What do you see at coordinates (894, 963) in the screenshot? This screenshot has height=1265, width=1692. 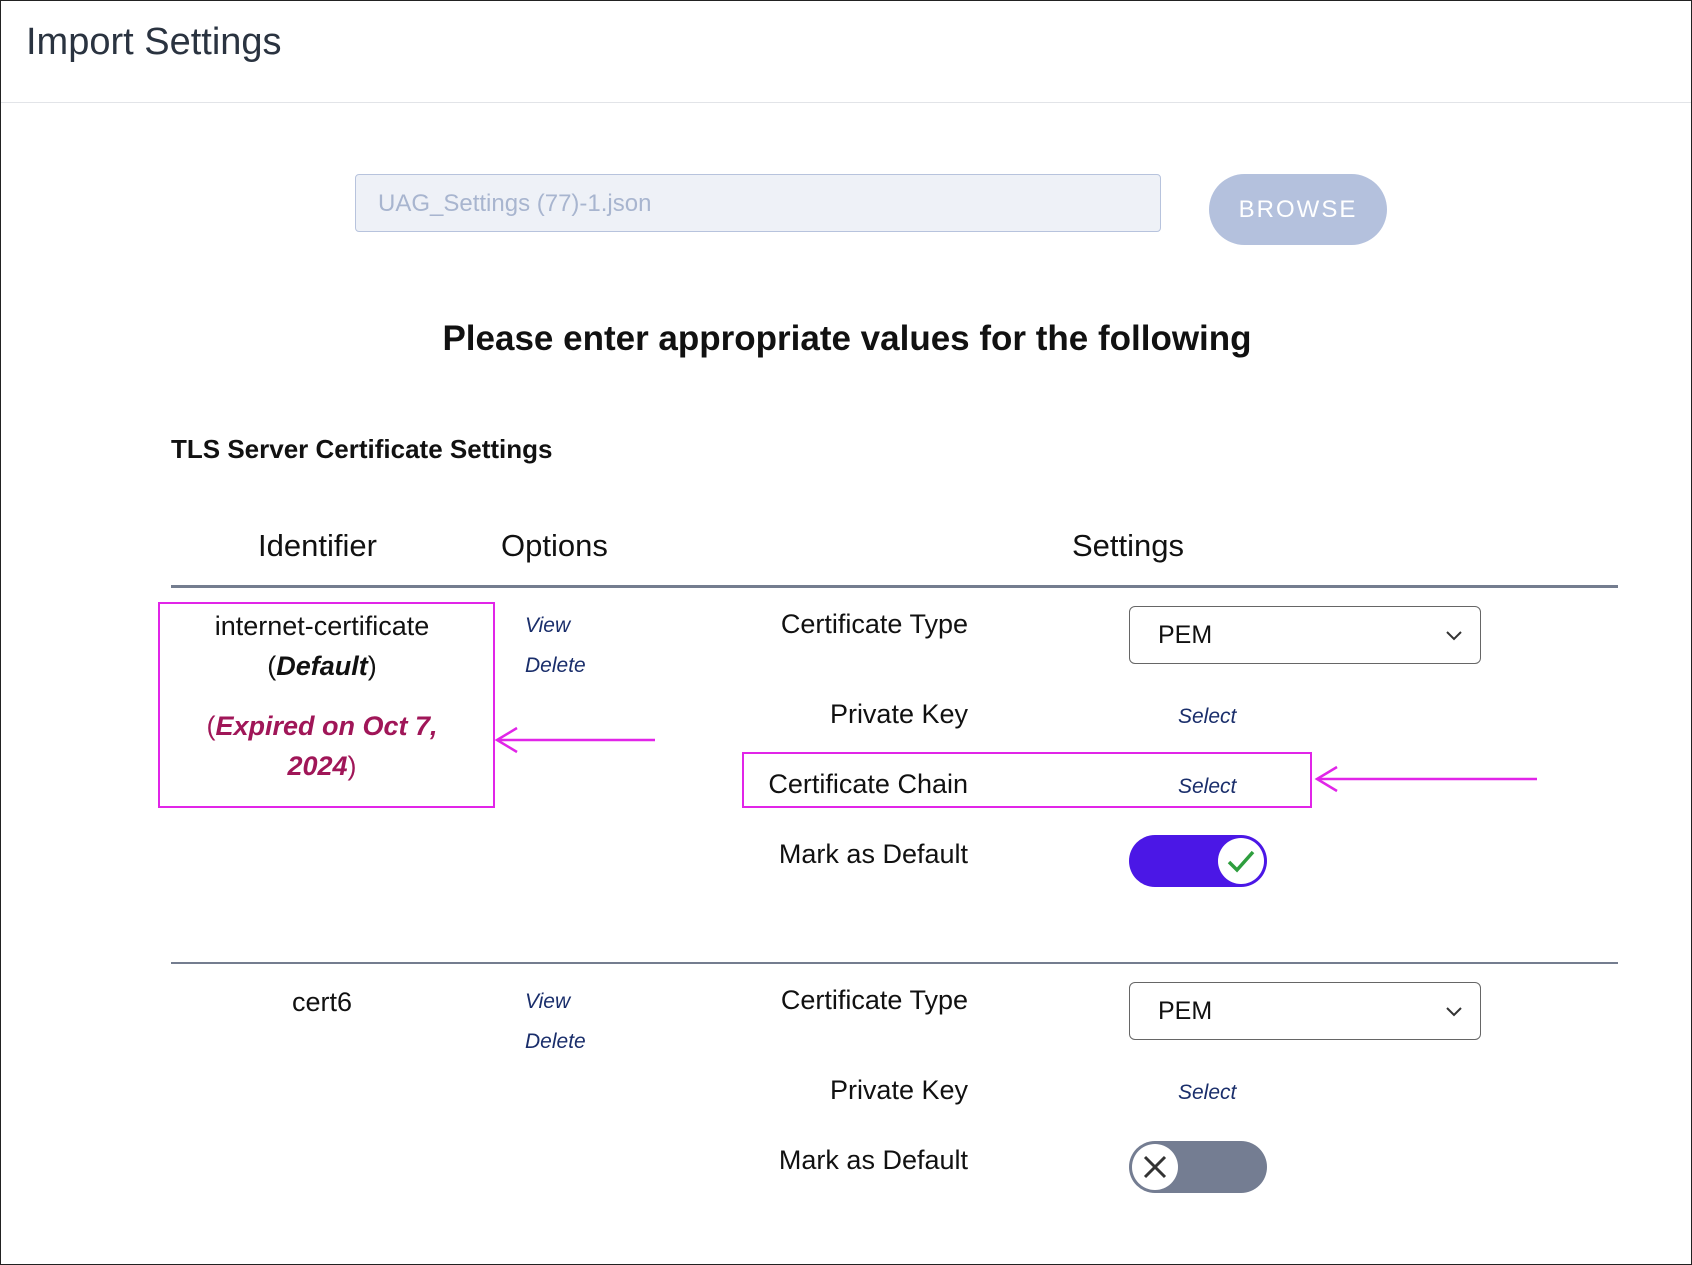 I see `row-divider` at bounding box center [894, 963].